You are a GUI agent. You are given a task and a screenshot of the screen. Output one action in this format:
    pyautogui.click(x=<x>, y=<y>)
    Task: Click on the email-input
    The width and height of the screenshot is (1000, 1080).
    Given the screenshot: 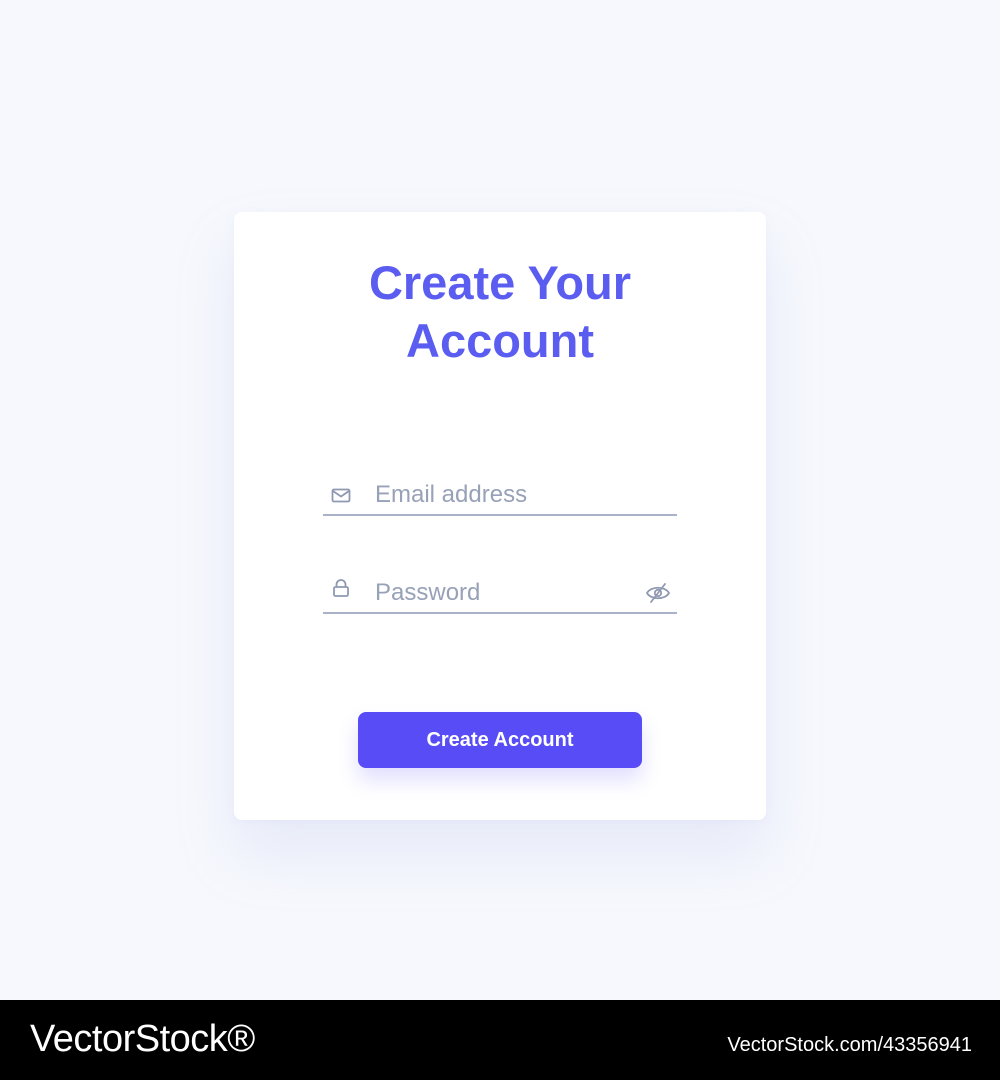 What is the action you would take?
    pyautogui.click(x=500, y=495)
    